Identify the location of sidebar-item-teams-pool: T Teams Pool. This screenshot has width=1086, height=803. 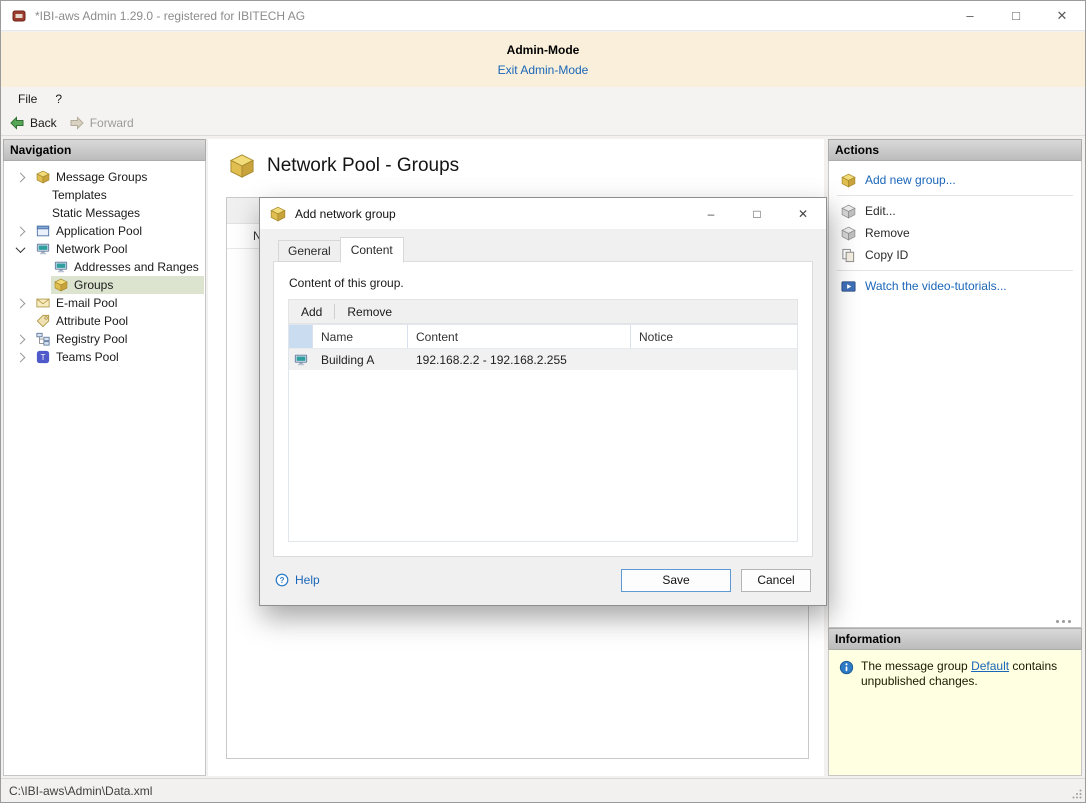
(104, 357).